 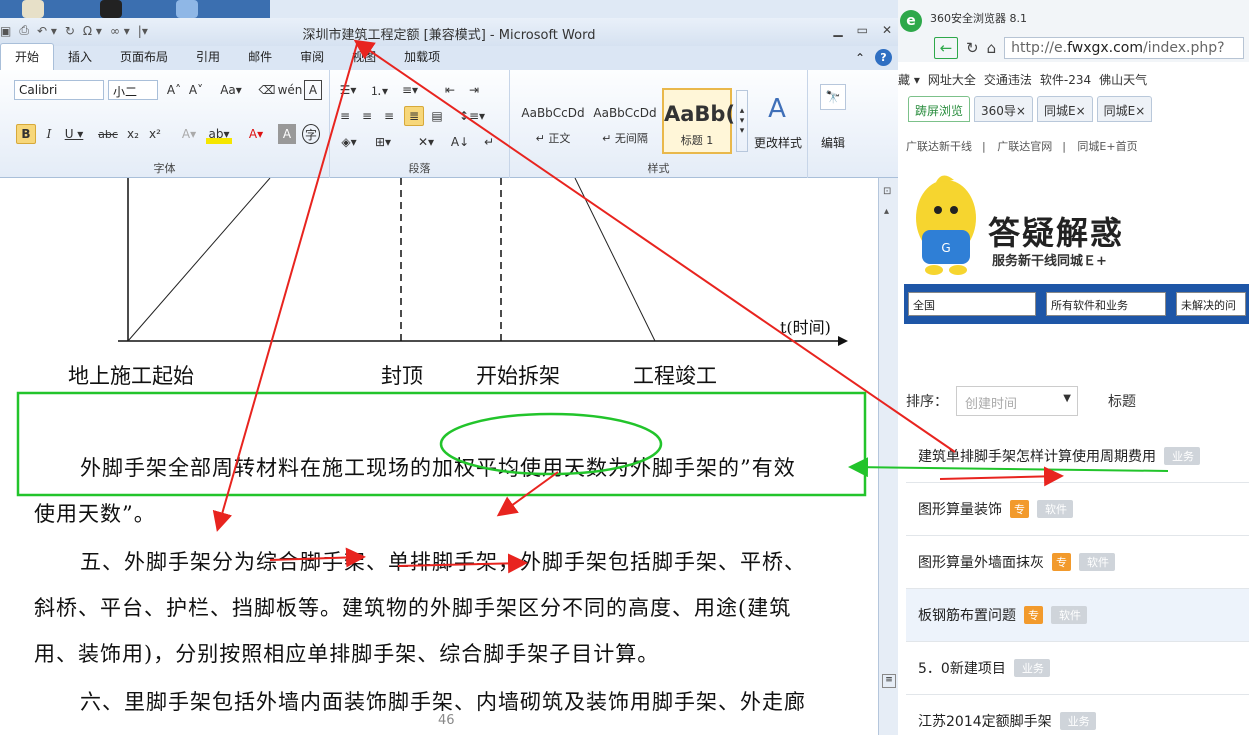 What do you see at coordinates (1017, 401) in the screenshot?
I see `sort-select: 创建时间 ▼` at bounding box center [1017, 401].